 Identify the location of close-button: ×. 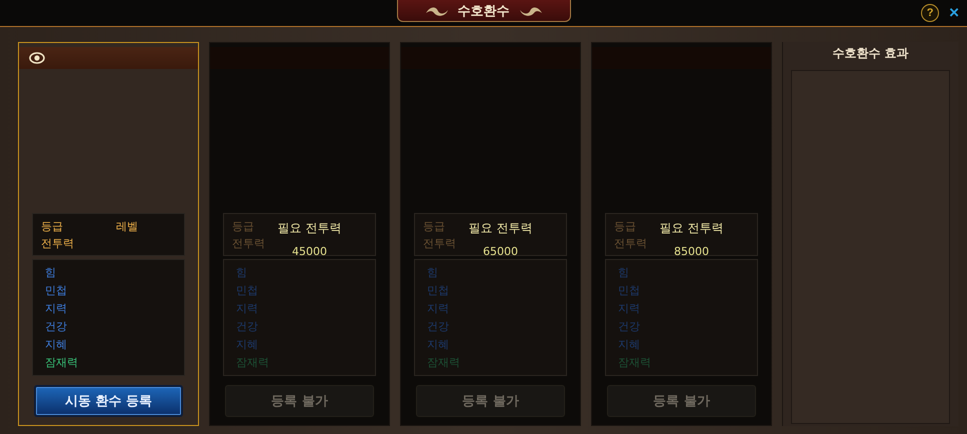
(954, 13).